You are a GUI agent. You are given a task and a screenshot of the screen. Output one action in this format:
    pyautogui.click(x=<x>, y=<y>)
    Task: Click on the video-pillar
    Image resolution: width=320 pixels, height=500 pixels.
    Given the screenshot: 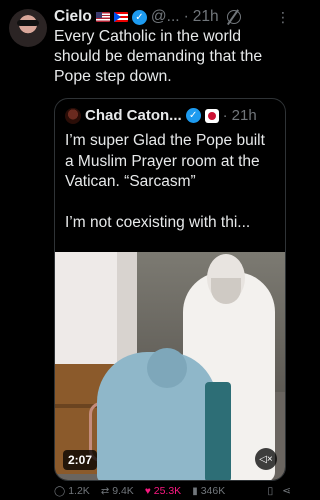 What is the action you would take?
    pyautogui.click(x=127, y=308)
    